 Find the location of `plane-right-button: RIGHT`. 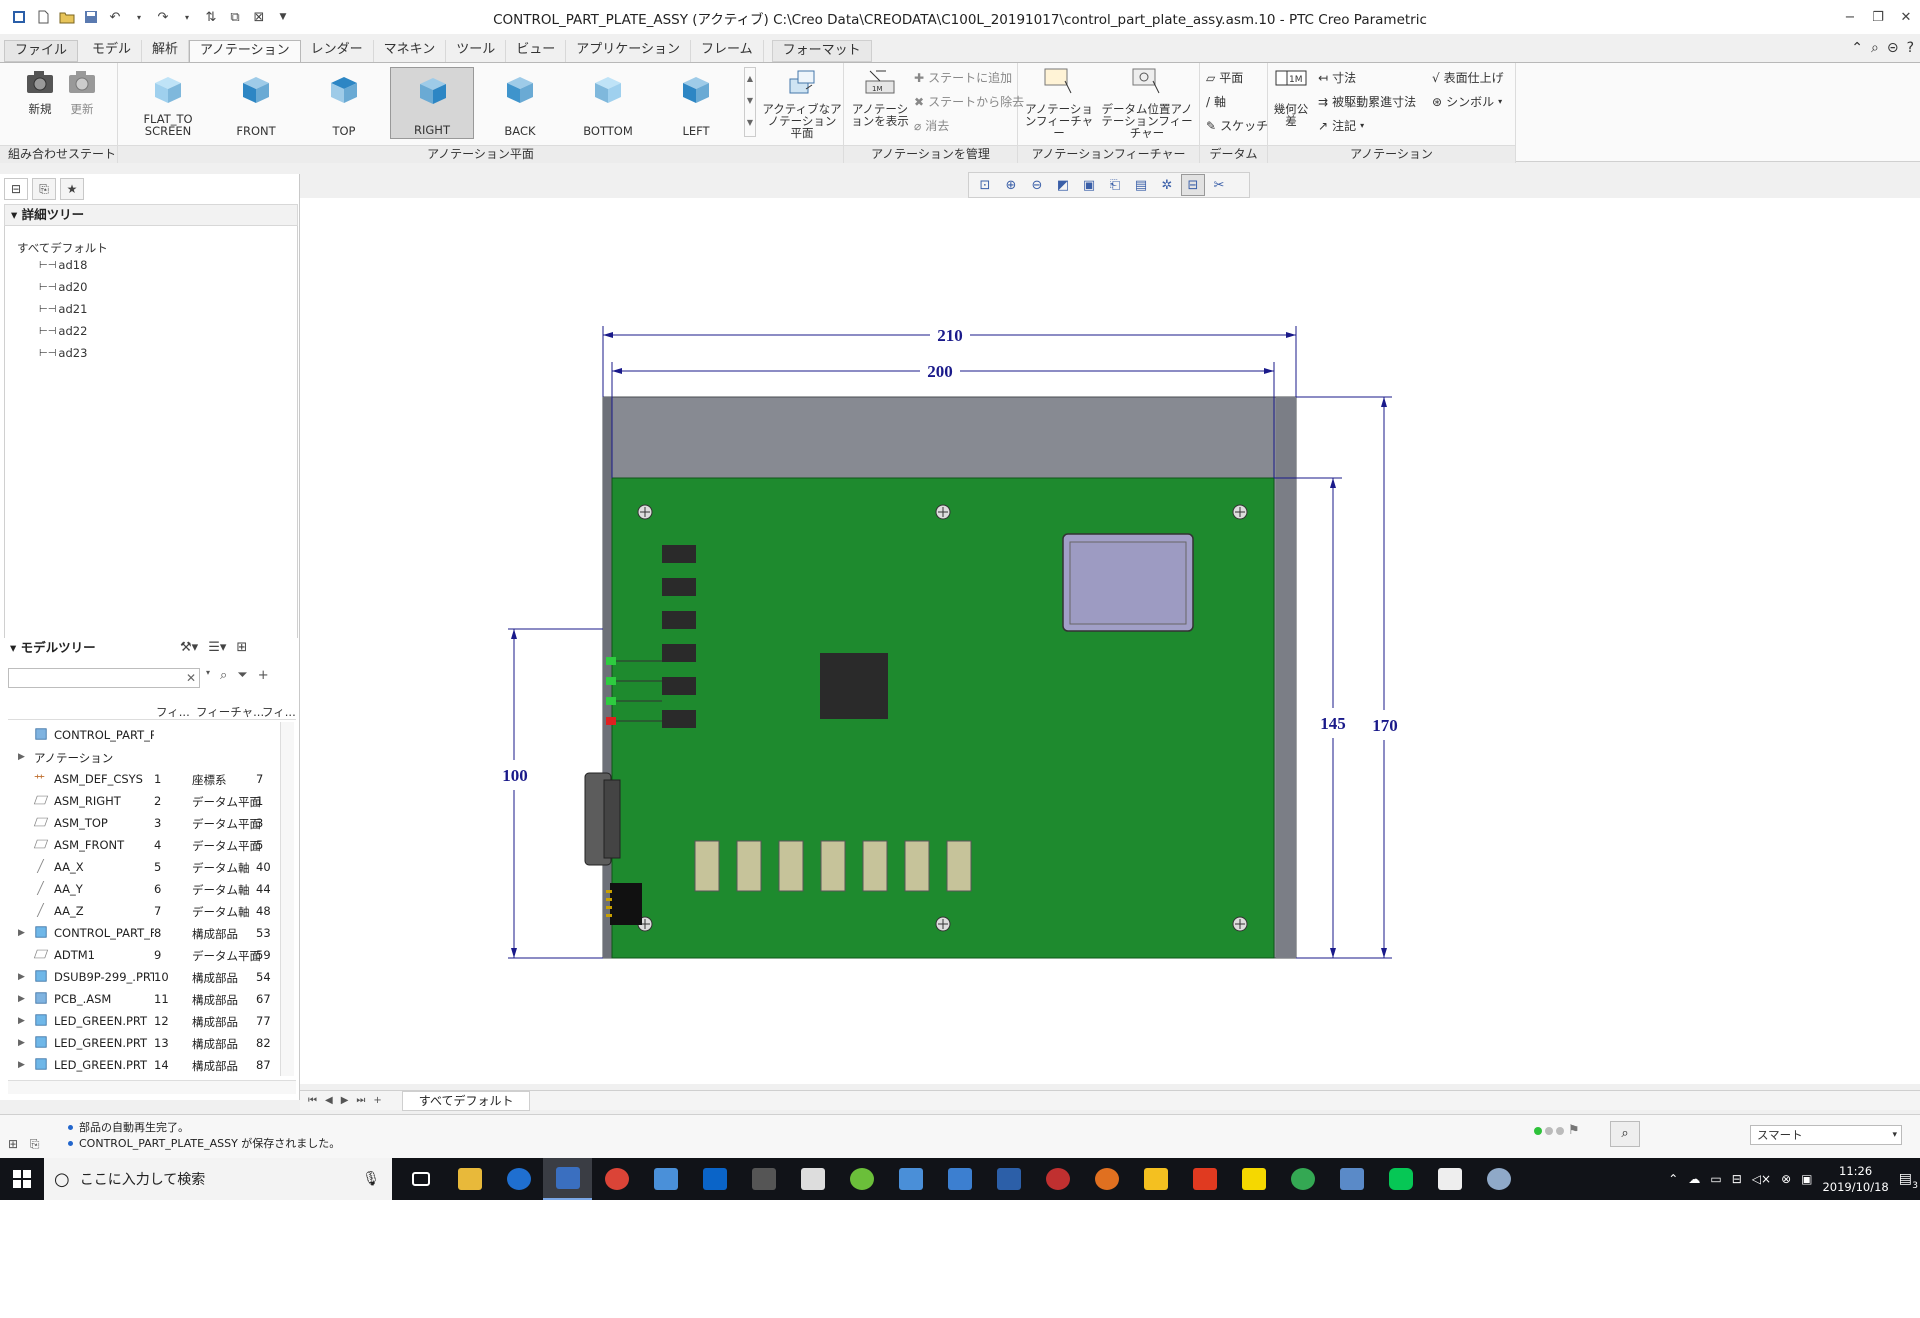

plane-right-button: RIGHT is located at coordinates (432, 103).